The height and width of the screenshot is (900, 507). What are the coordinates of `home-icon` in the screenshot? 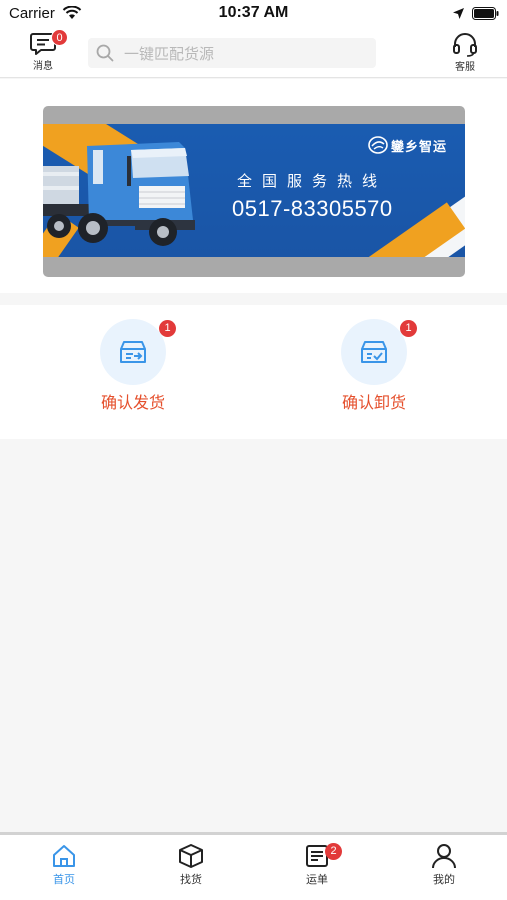 It's located at (64, 856).